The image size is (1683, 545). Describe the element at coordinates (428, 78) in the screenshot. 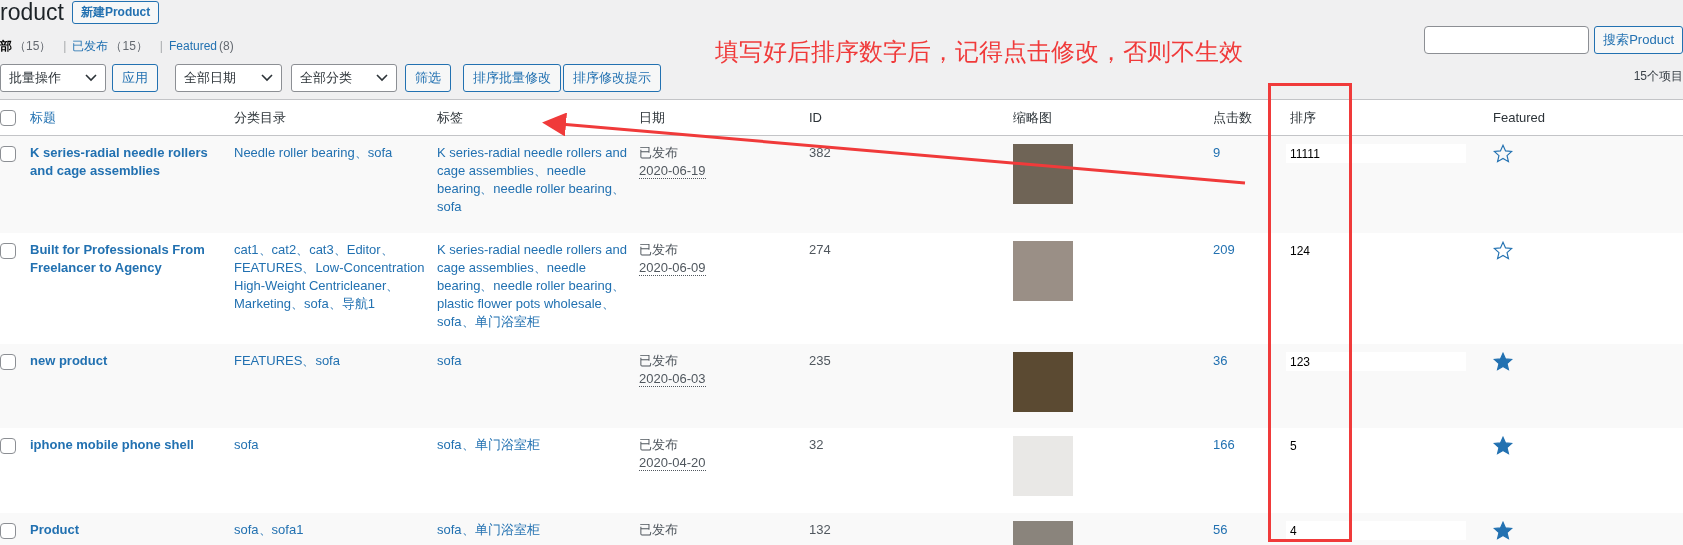

I see `toolbar-button: 筛选` at that location.